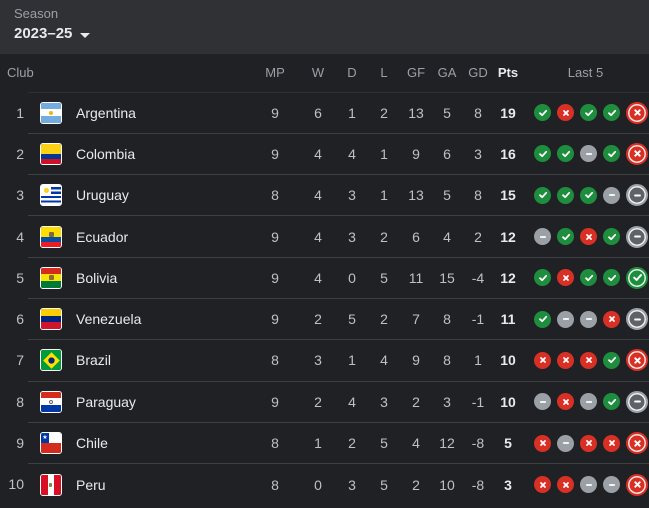  What do you see at coordinates (352, 73) in the screenshot?
I see `column-header-d: D` at bounding box center [352, 73].